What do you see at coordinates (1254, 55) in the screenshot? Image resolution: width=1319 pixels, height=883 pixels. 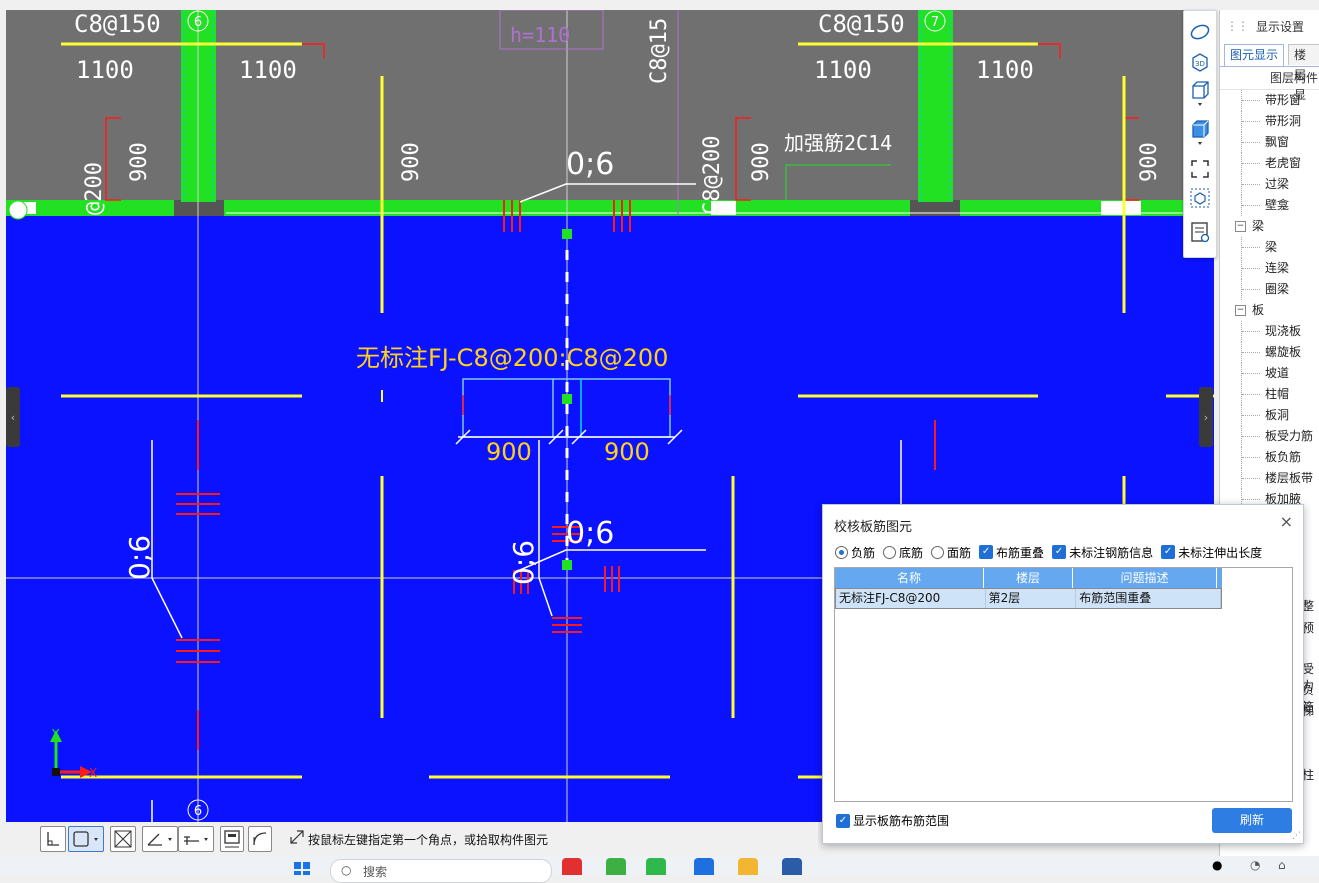 I see `tab-element-display: 图元显示` at bounding box center [1254, 55].